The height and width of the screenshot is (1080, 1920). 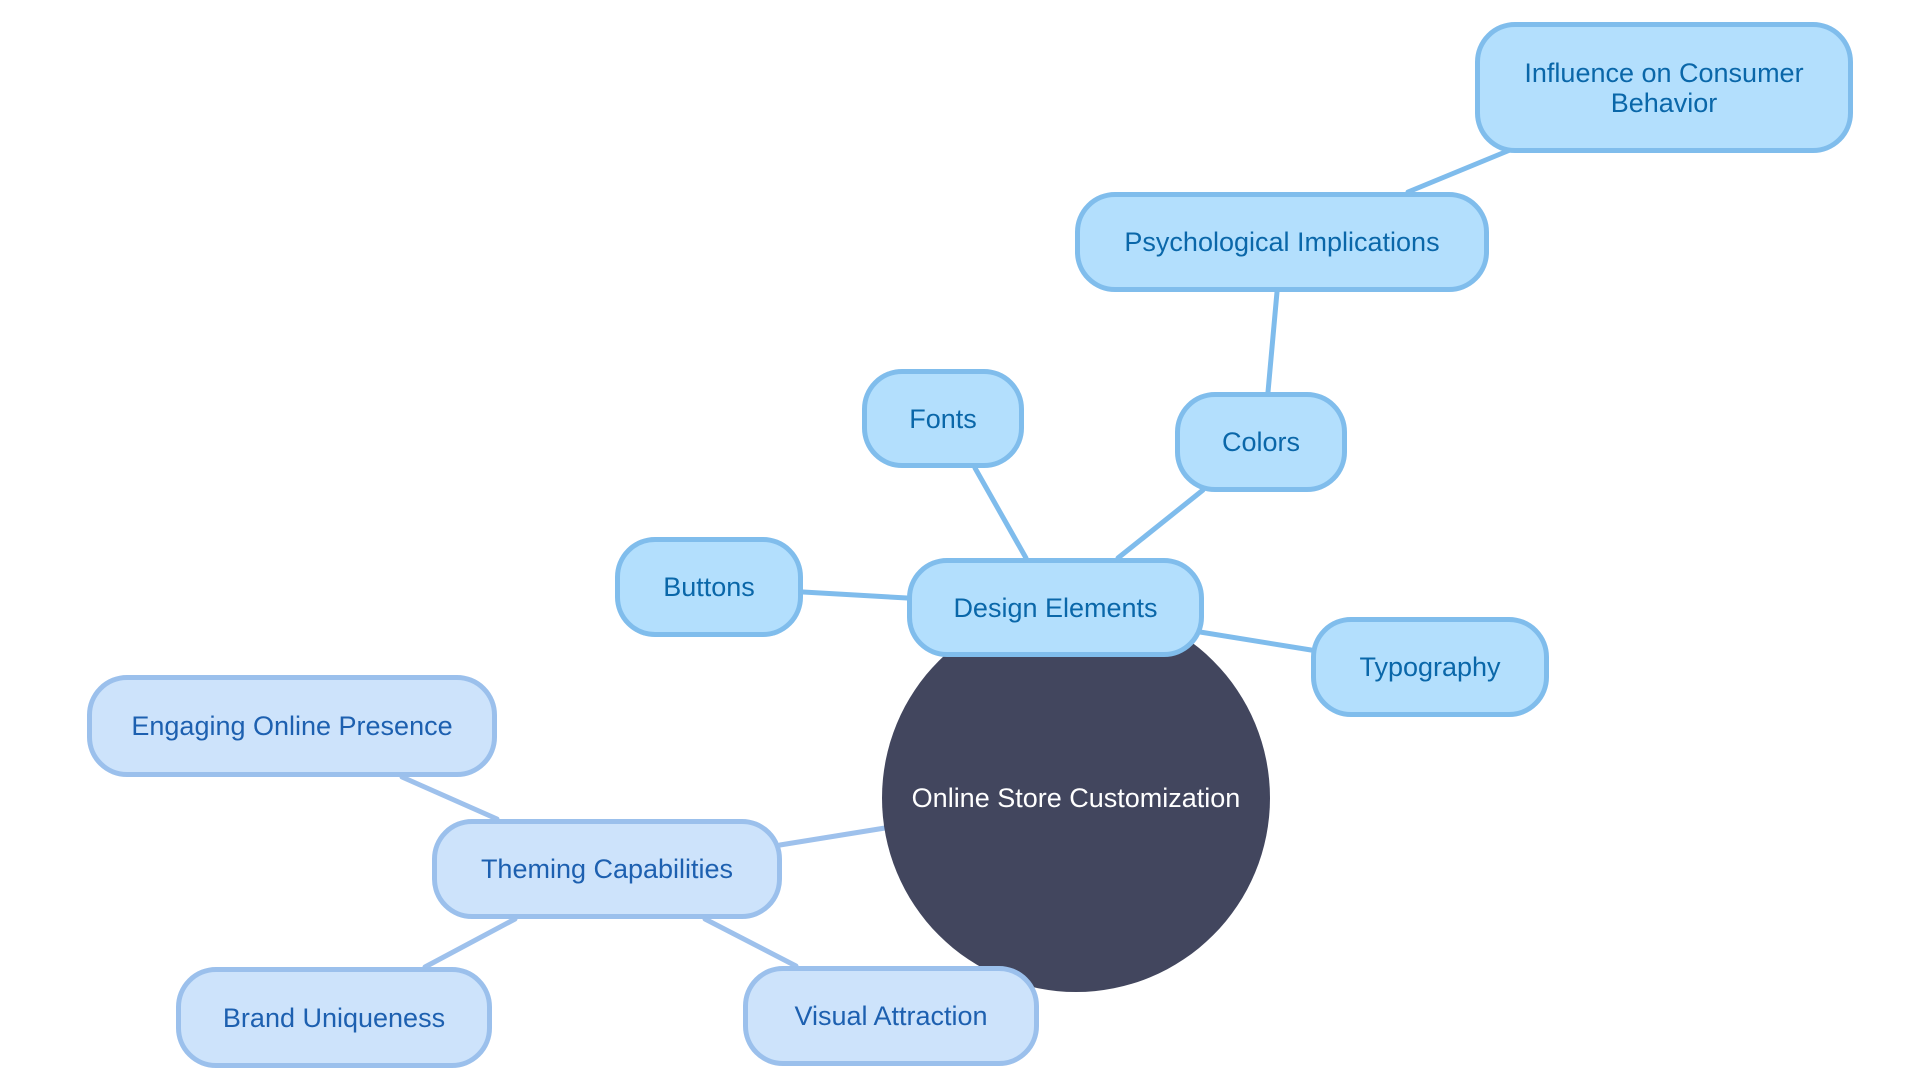 I want to click on node-label: Brand Uniqueness, so click(x=334, y=1017).